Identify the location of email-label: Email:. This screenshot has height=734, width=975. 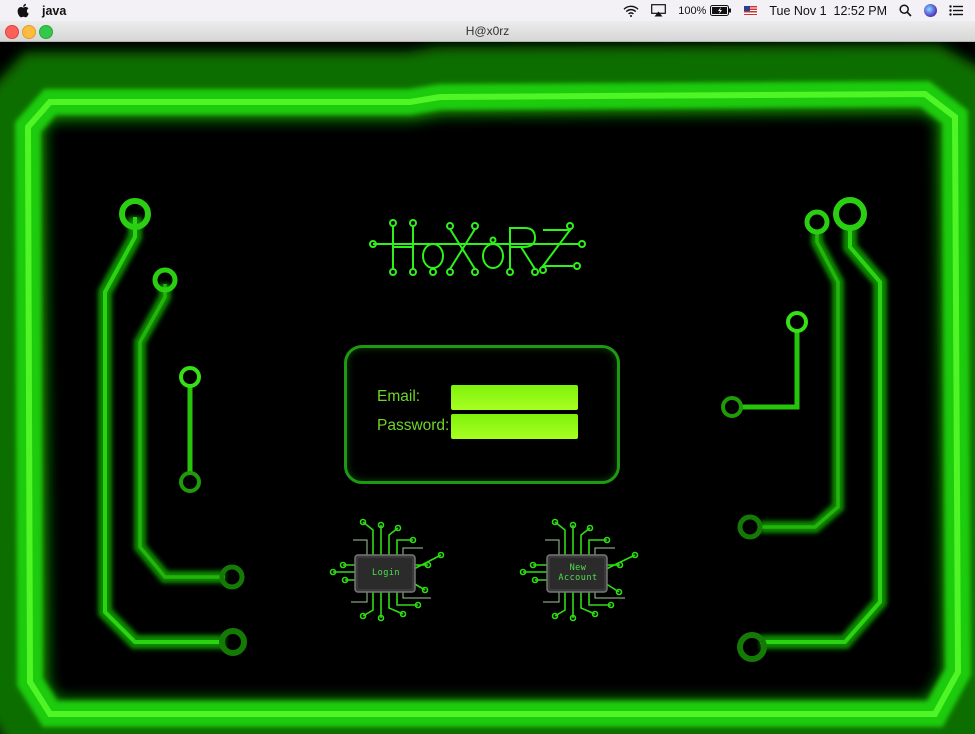
(399, 396).